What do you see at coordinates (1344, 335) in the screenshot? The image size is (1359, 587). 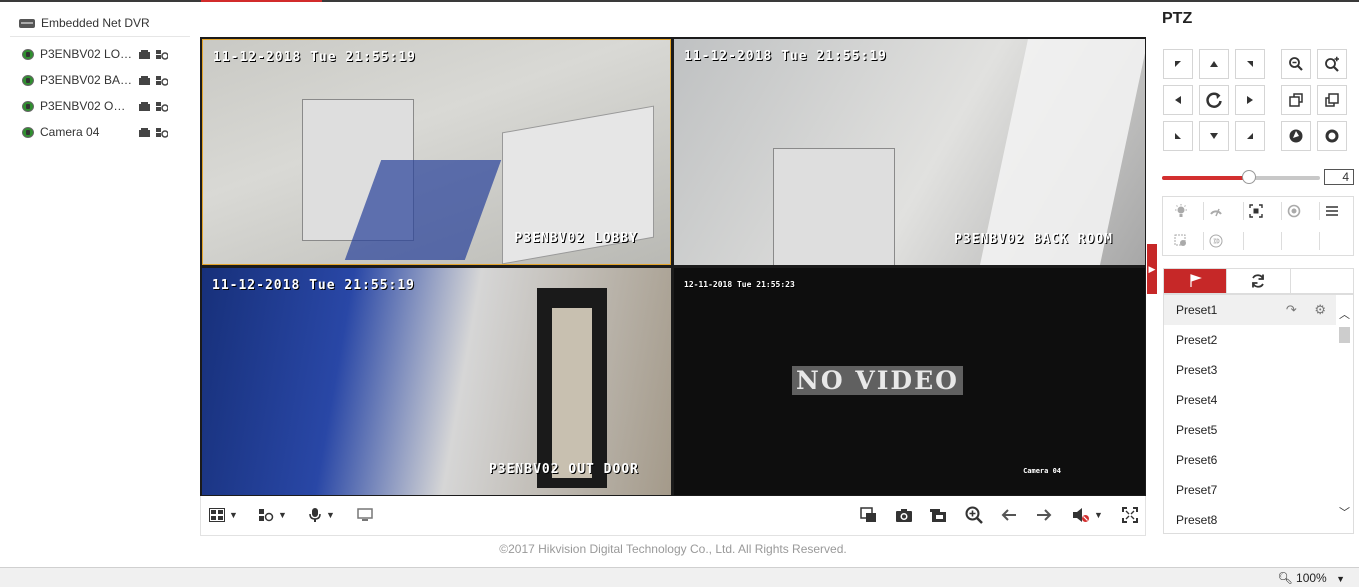 I see `scrollbar-thumb` at bounding box center [1344, 335].